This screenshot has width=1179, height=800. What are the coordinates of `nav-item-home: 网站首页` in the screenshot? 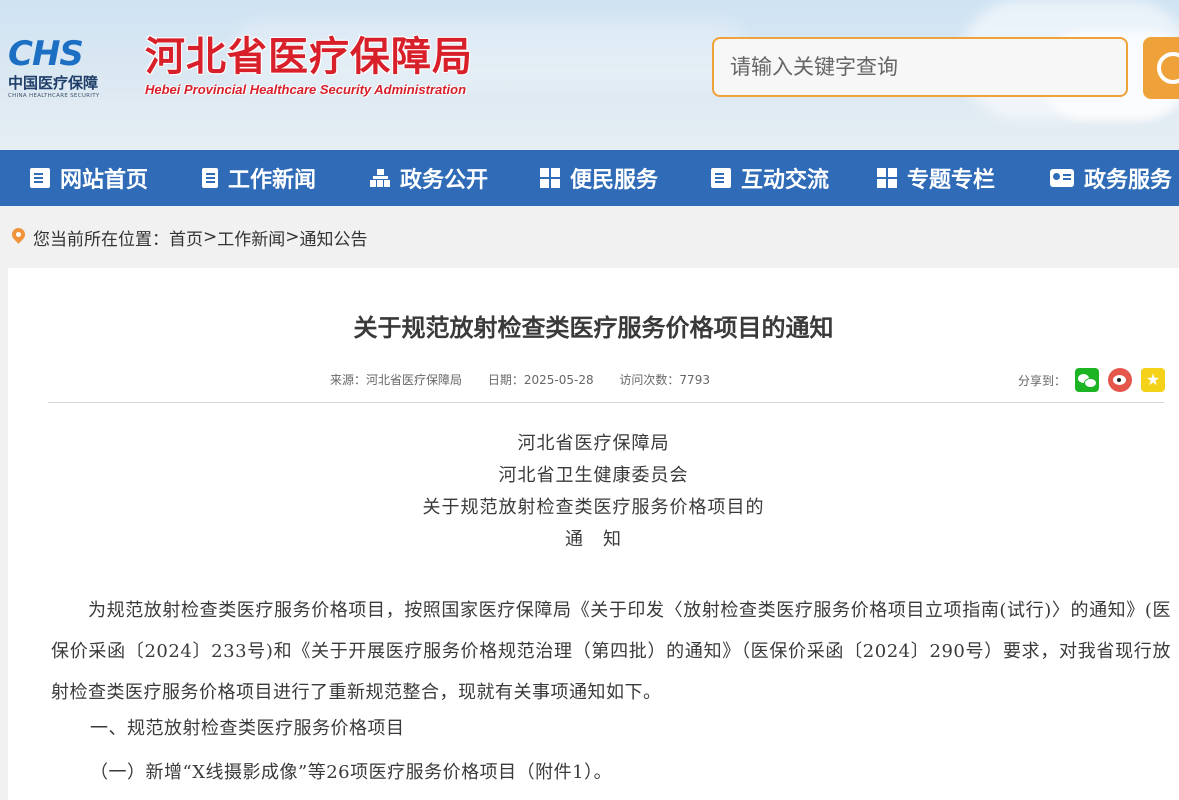 It's located at (89, 178).